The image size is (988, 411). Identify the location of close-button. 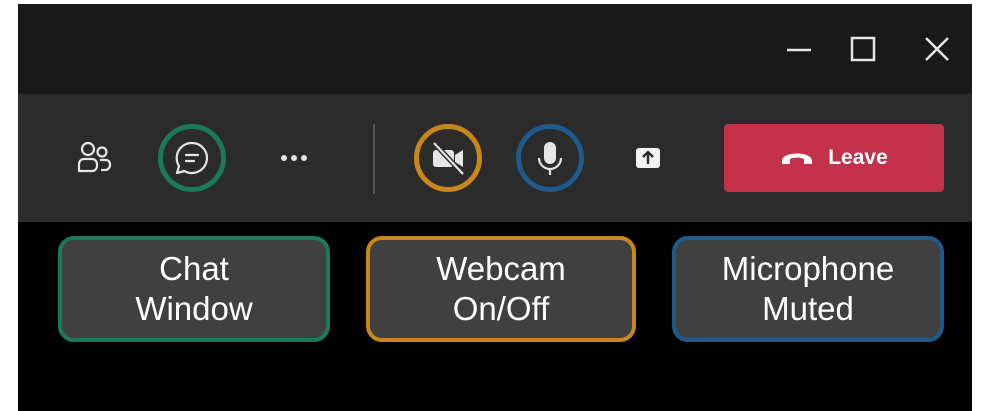
(937, 49).